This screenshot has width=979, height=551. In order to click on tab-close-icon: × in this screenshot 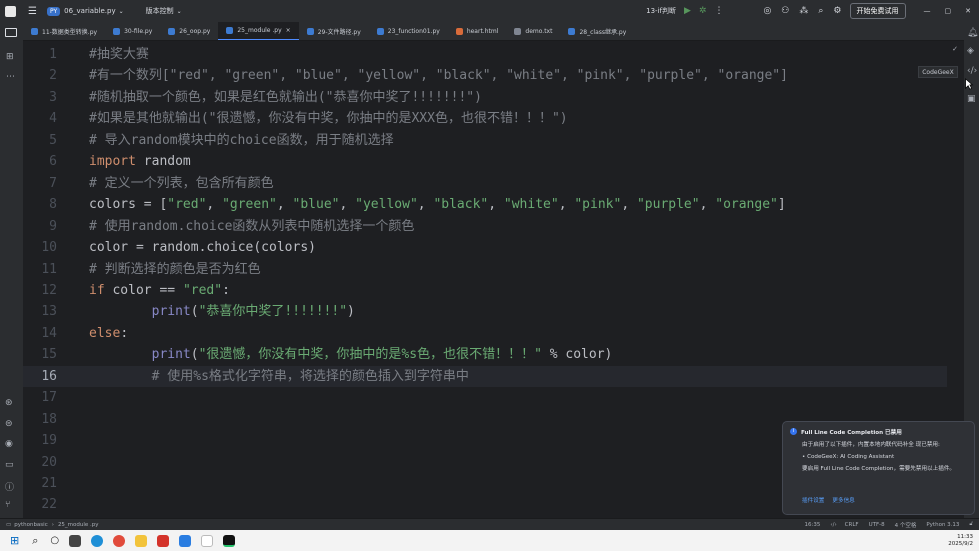, I will do `click(288, 30)`.